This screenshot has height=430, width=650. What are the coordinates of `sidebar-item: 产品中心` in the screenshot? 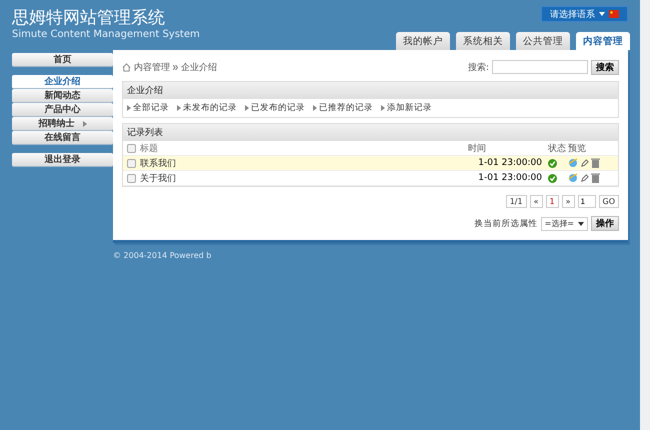 It's located at (62, 110).